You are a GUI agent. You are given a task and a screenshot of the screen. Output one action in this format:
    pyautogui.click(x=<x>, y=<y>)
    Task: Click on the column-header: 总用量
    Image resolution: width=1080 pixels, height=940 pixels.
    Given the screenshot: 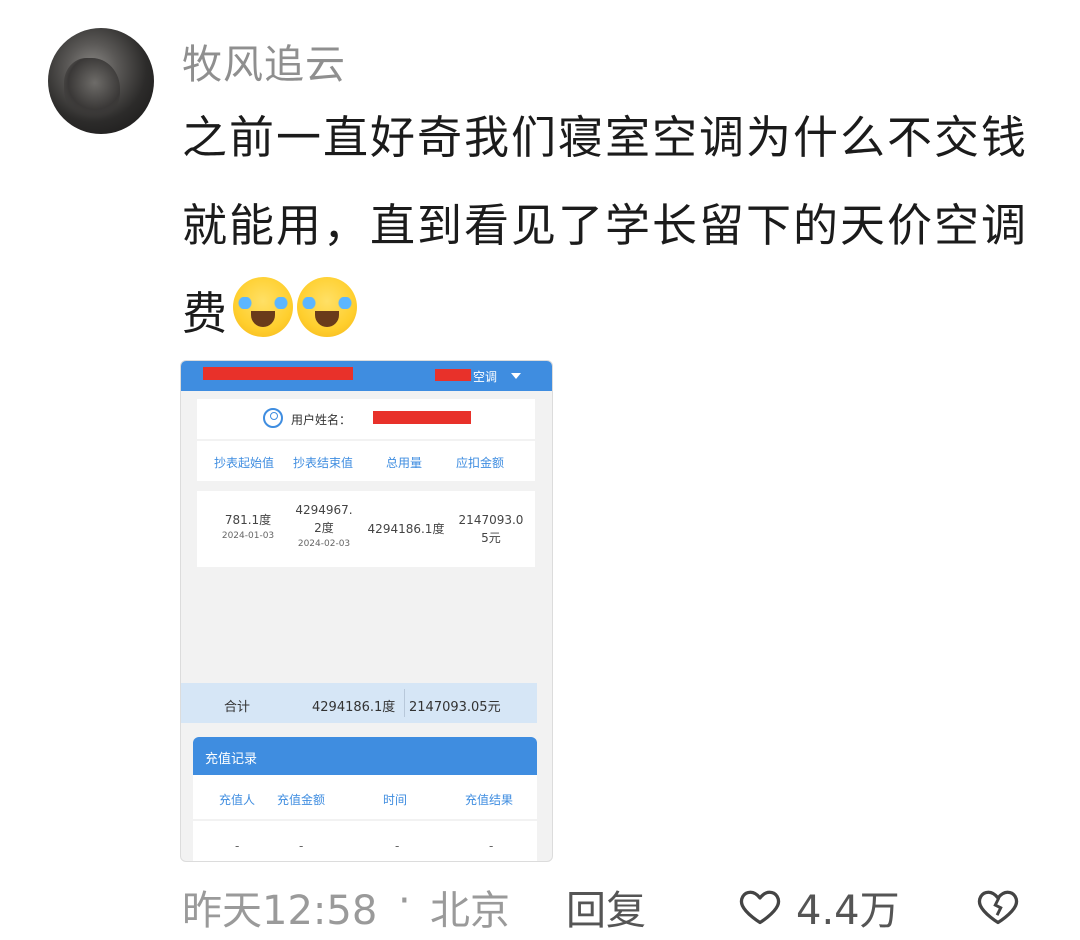 What is the action you would take?
    pyautogui.click(x=404, y=463)
    